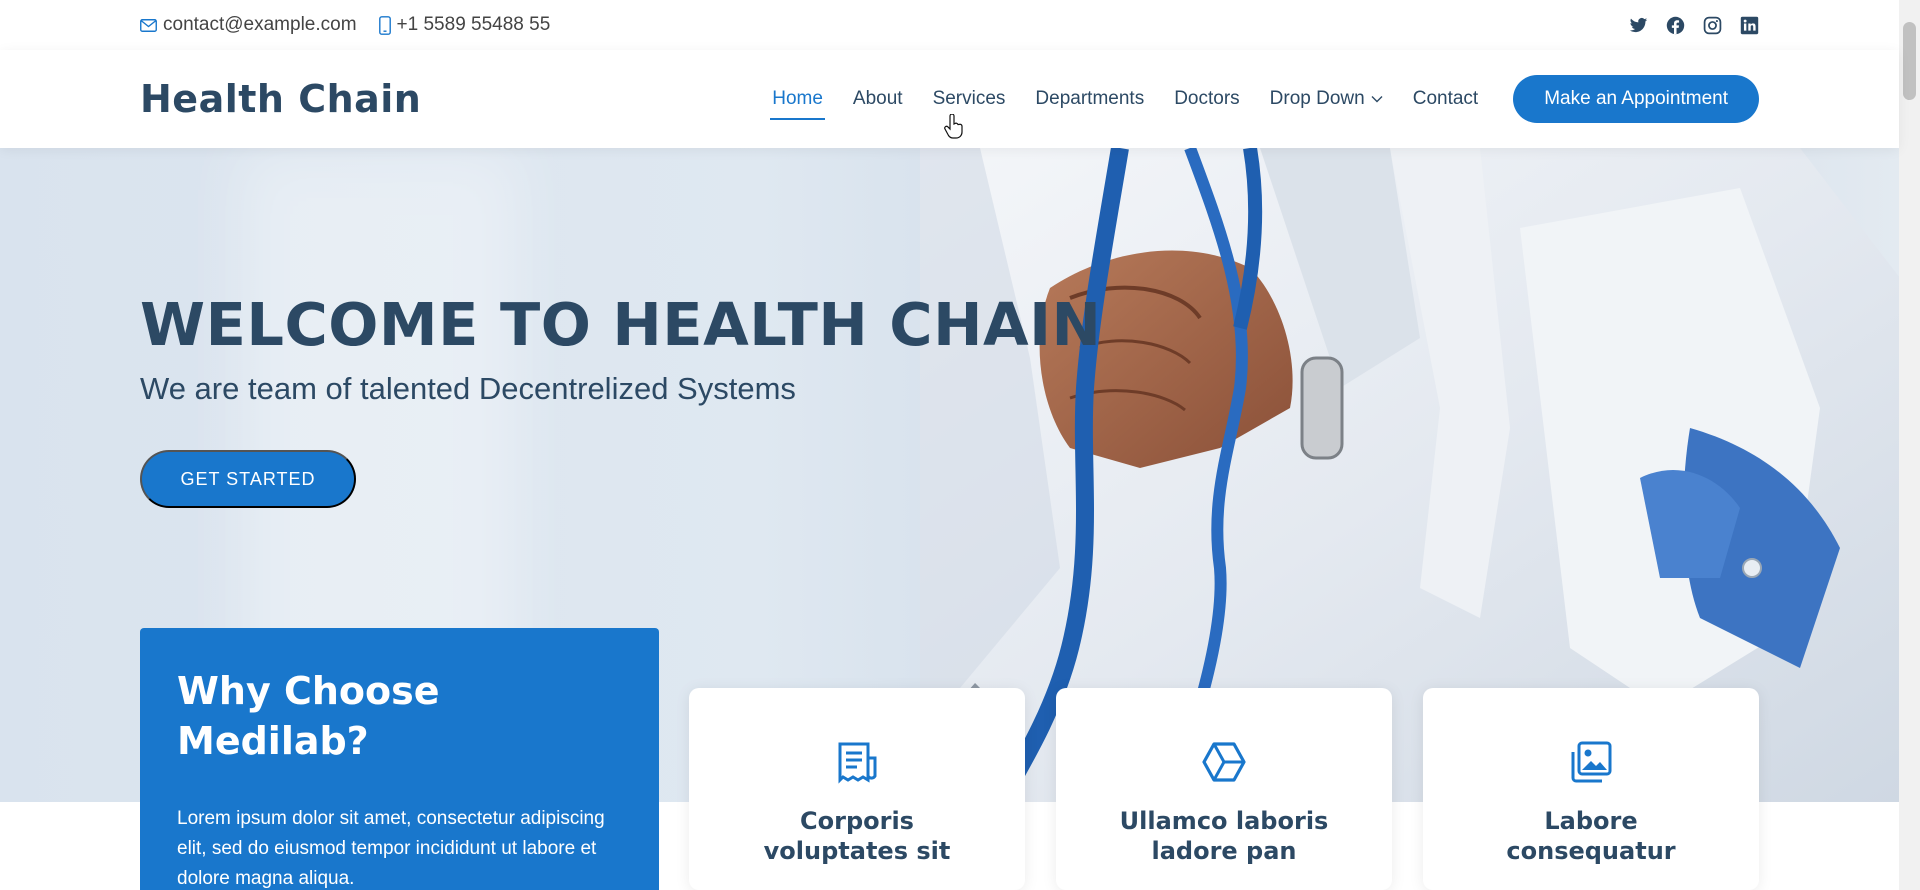 The height and width of the screenshot is (890, 1920). Describe the element at coordinates (949, 25) in the screenshot. I see `top-bar: contact@example.com +1 5589 55488 55` at that location.